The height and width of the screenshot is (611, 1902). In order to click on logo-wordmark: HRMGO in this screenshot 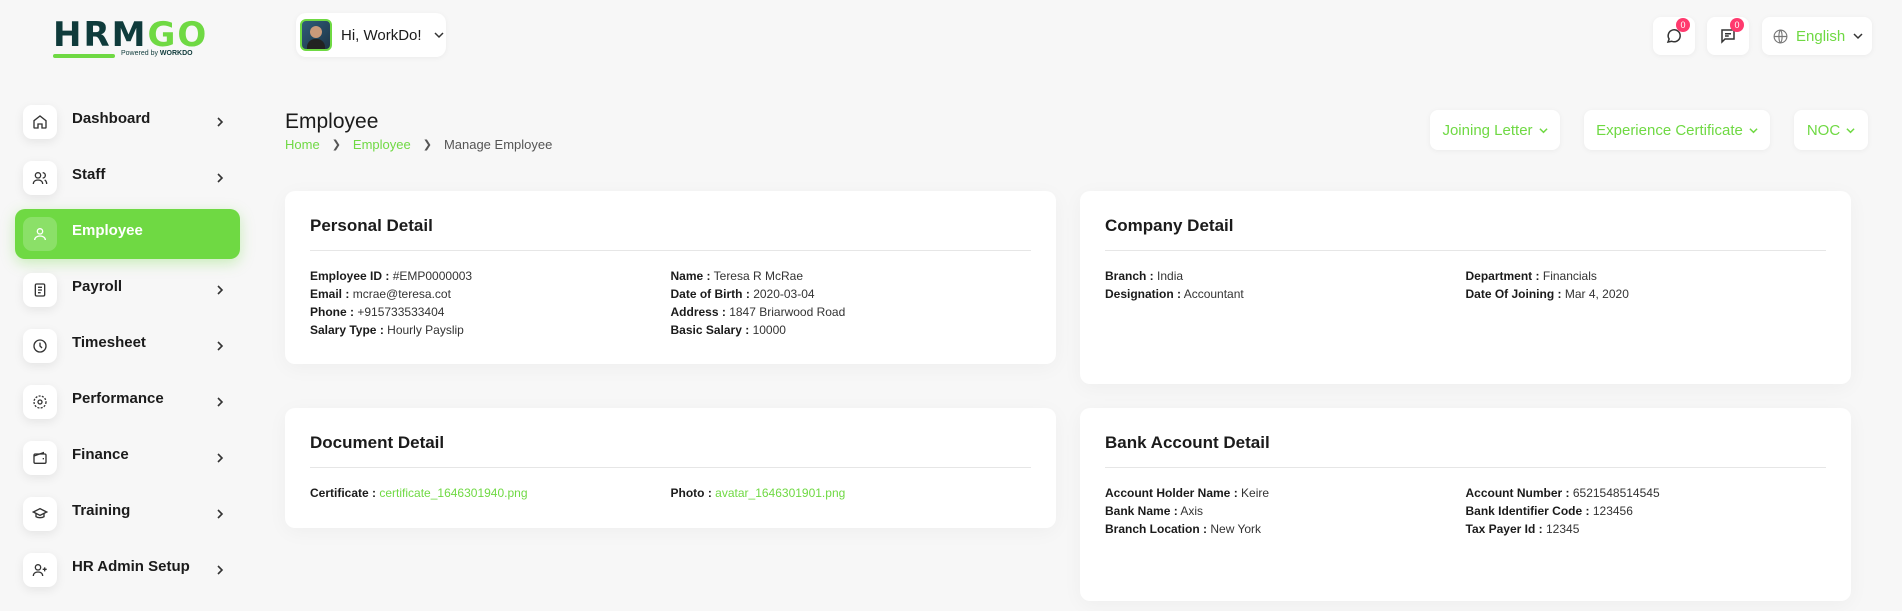, I will do `click(131, 35)`.